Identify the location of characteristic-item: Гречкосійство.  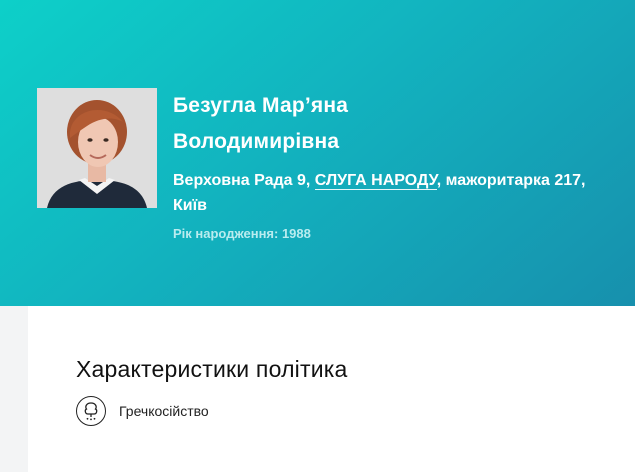
(142, 411).